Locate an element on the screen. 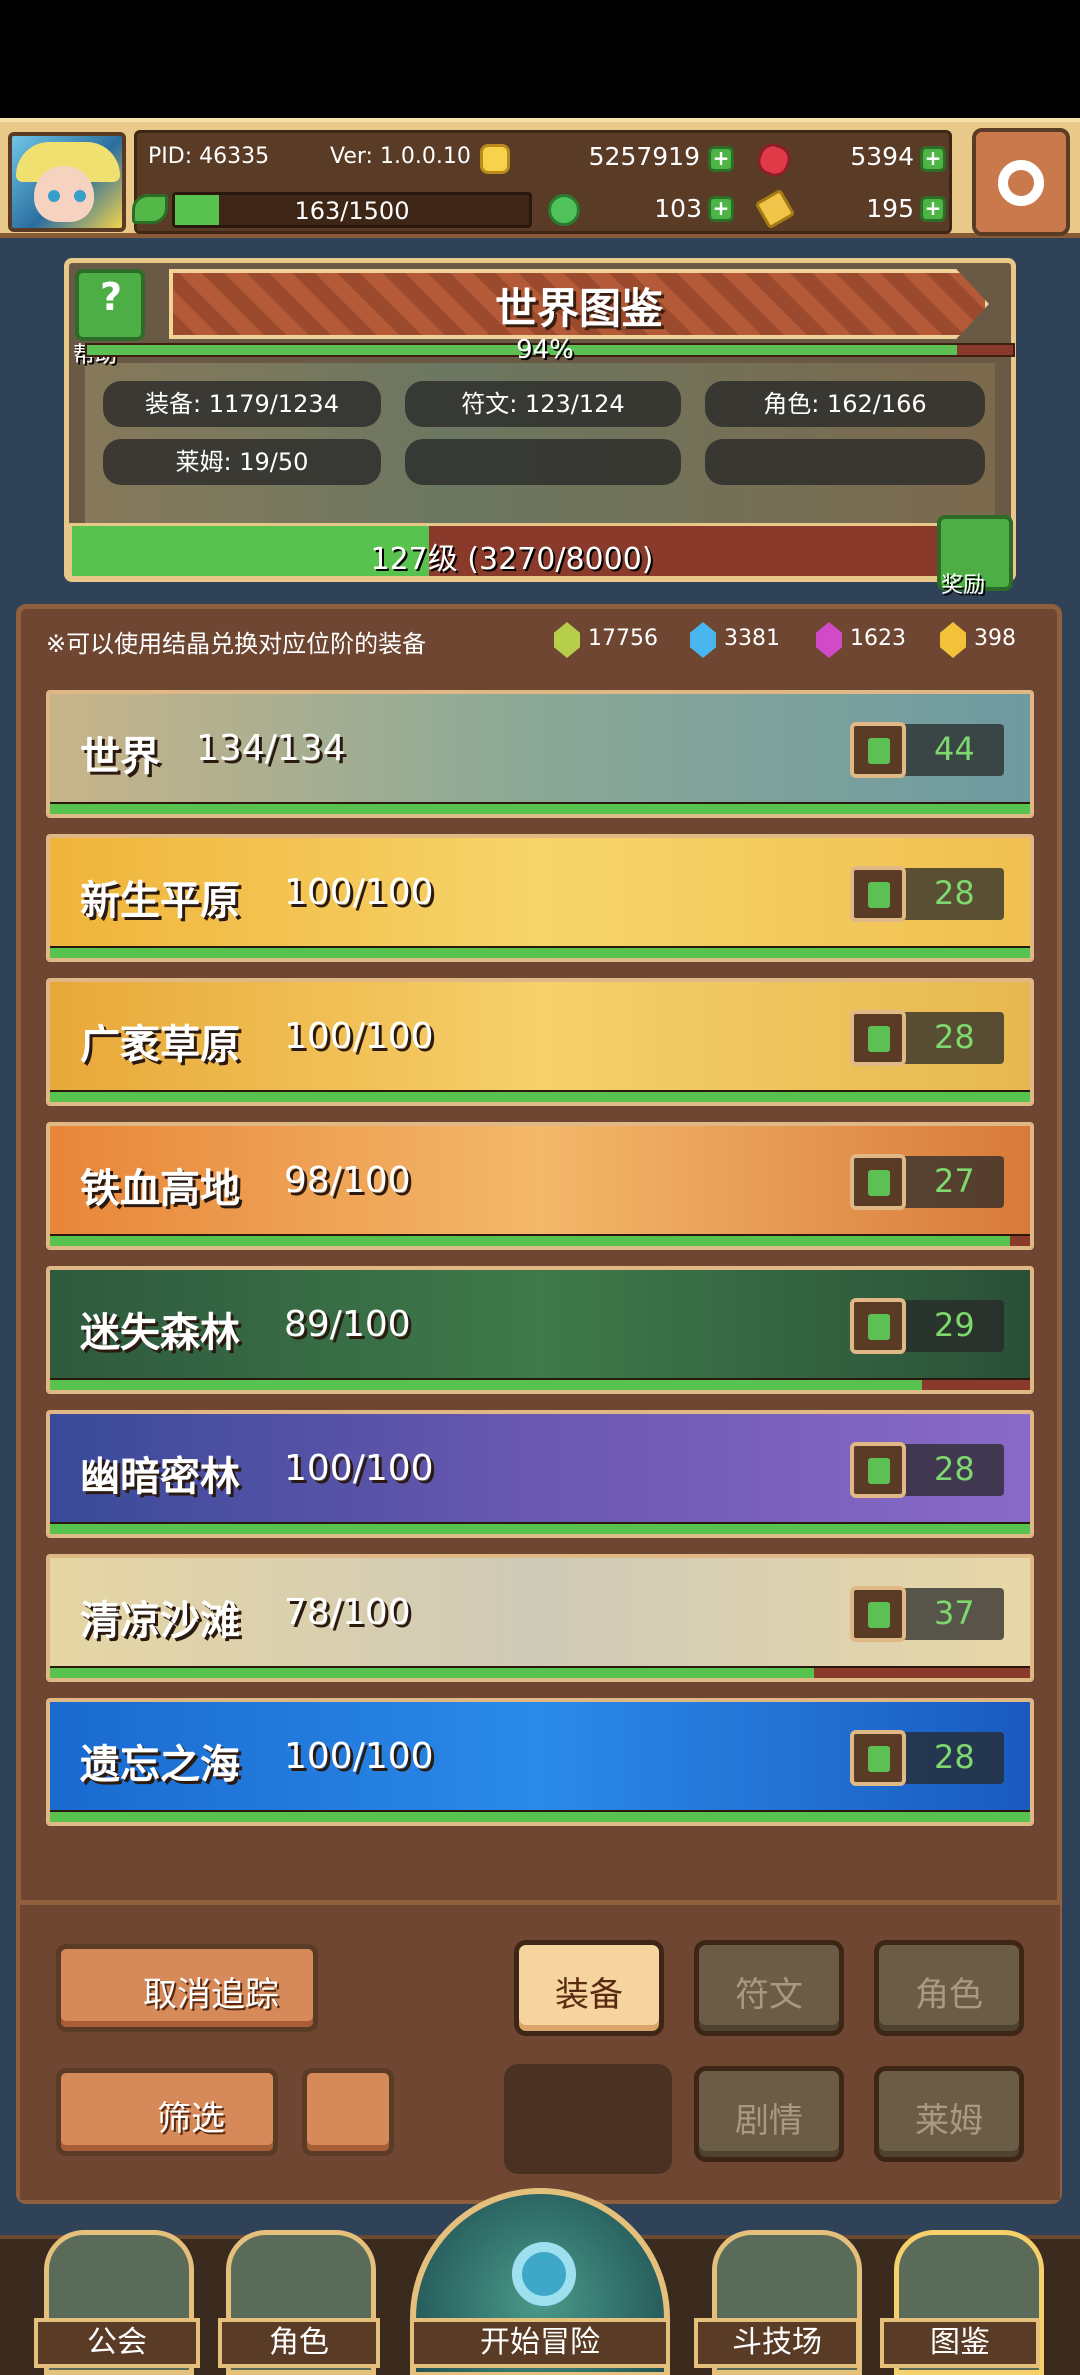 Image resolution: width=1080 pixels, height=2375 pixels. filter-label: 筛选 is located at coordinates (191, 2119).